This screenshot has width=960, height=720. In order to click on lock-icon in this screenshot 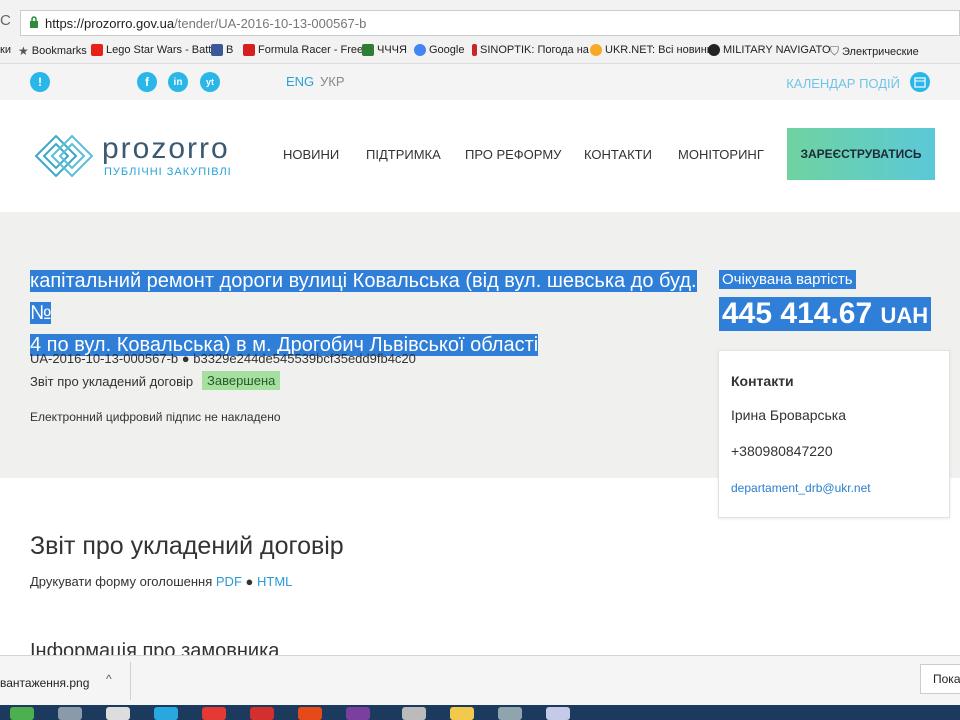, I will do `click(34, 22)`.